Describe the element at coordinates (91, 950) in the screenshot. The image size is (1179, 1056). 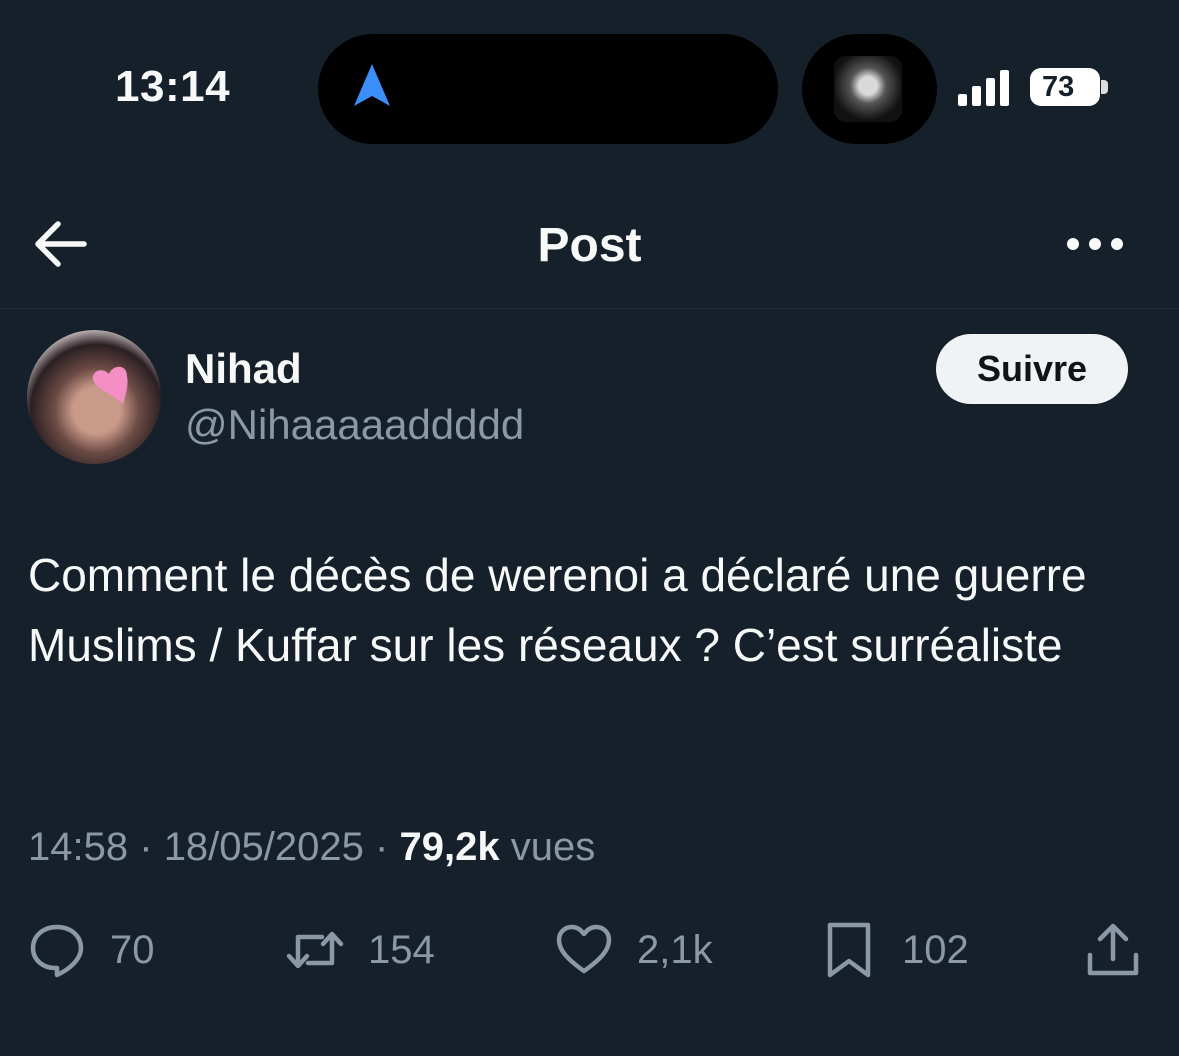
I see `reply-button: 70` at that location.